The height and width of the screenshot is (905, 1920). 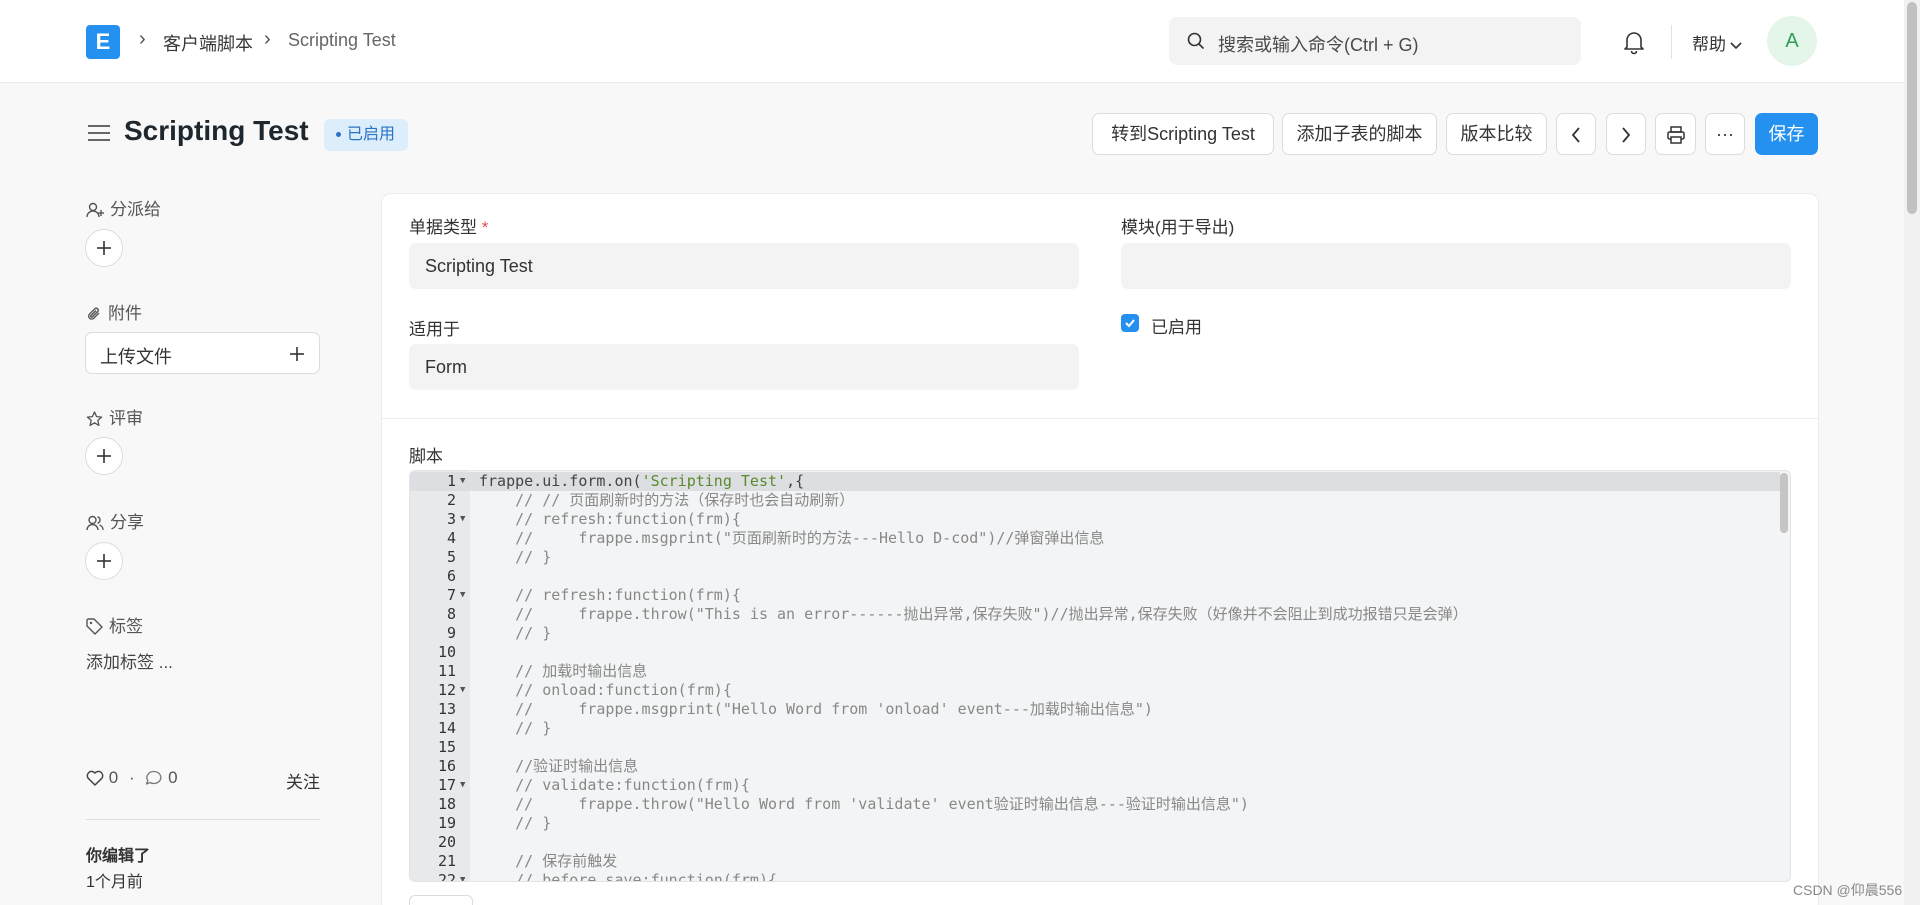 What do you see at coordinates (451, 633) in the screenshot?
I see `line-number: 9` at bounding box center [451, 633].